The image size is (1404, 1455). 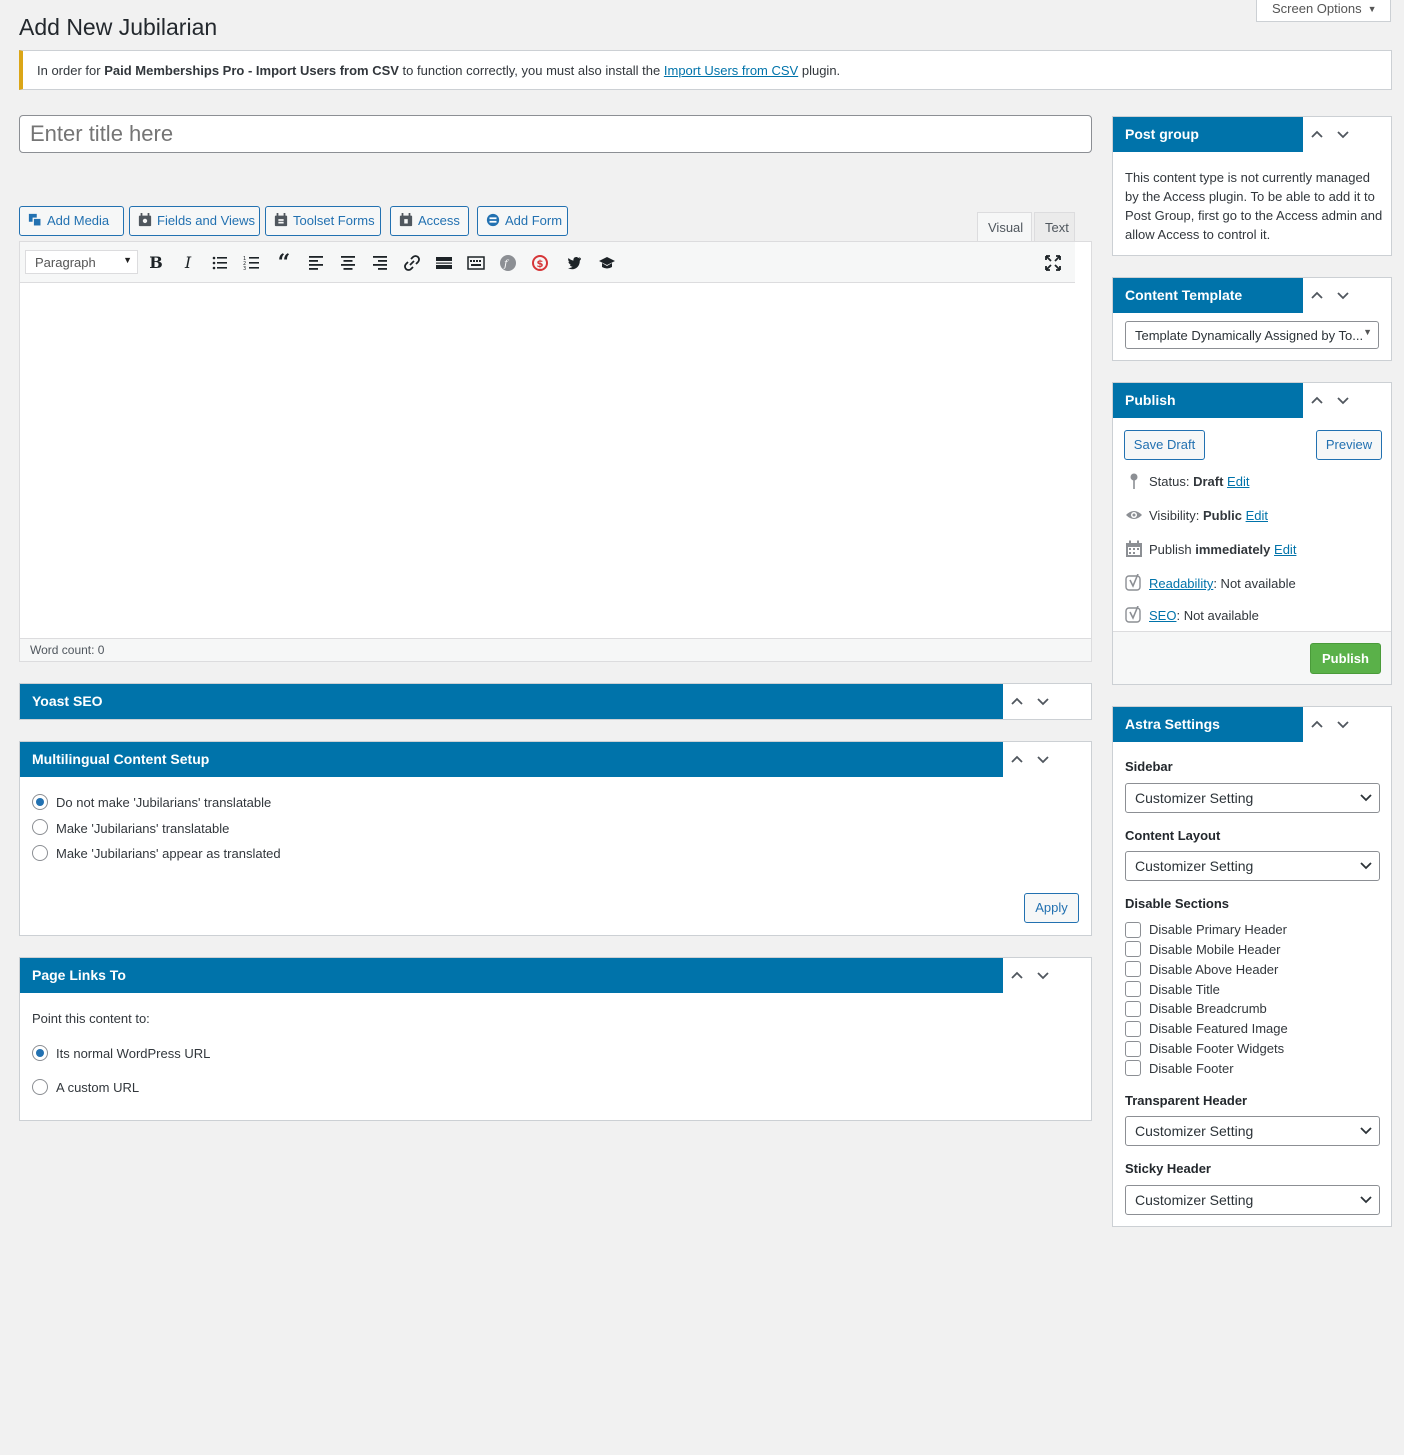 What do you see at coordinates (412, 263) in the screenshot?
I see `link-icon` at bounding box center [412, 263].